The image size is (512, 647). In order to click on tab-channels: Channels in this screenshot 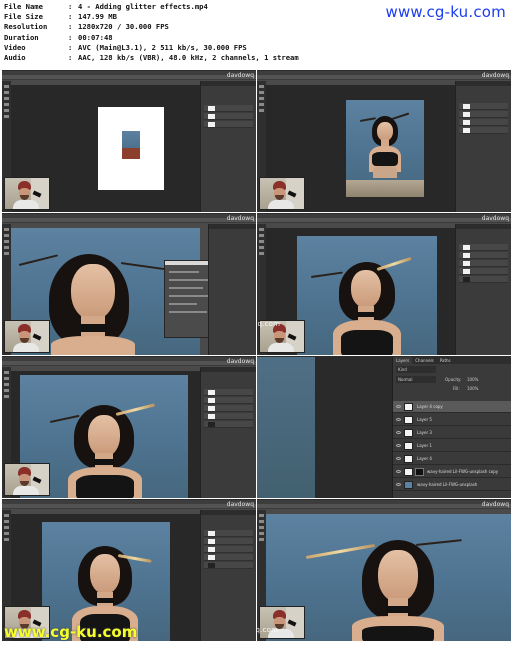, I will do `click(424, 360)`.